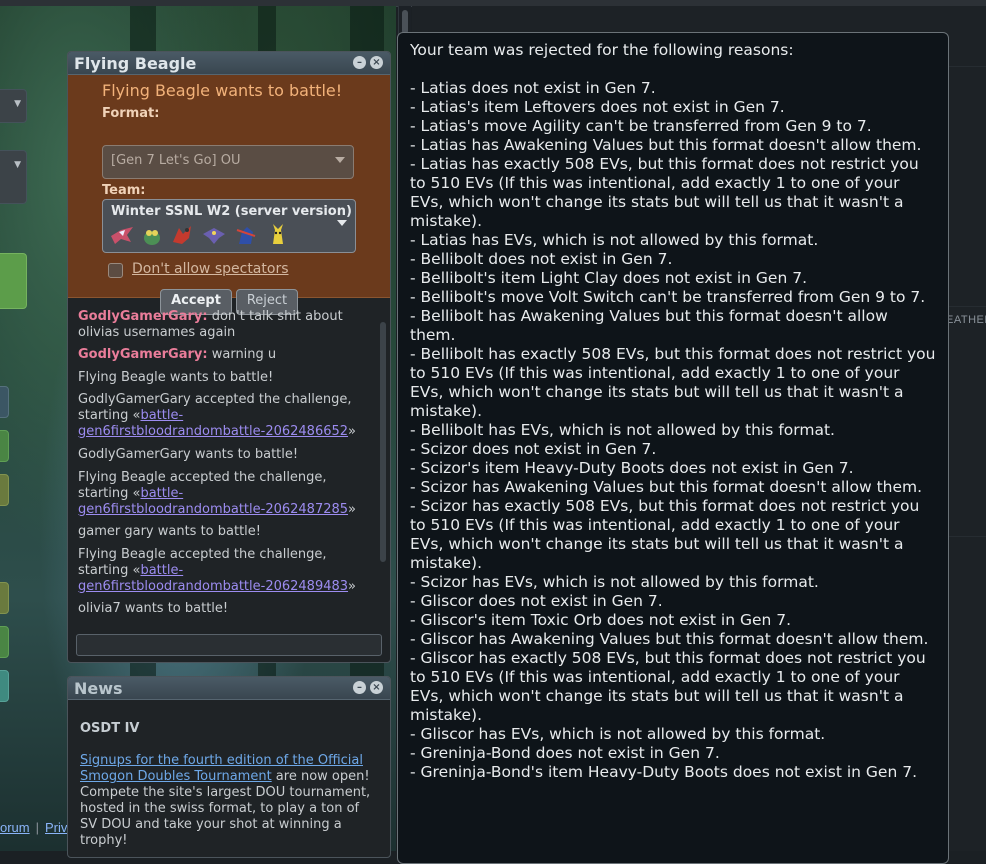 The height and width of the screenshot is (864, 986). Describe the element at coordinates (124, 190) in the screenshot. I see `team-label: Team:` at that location.